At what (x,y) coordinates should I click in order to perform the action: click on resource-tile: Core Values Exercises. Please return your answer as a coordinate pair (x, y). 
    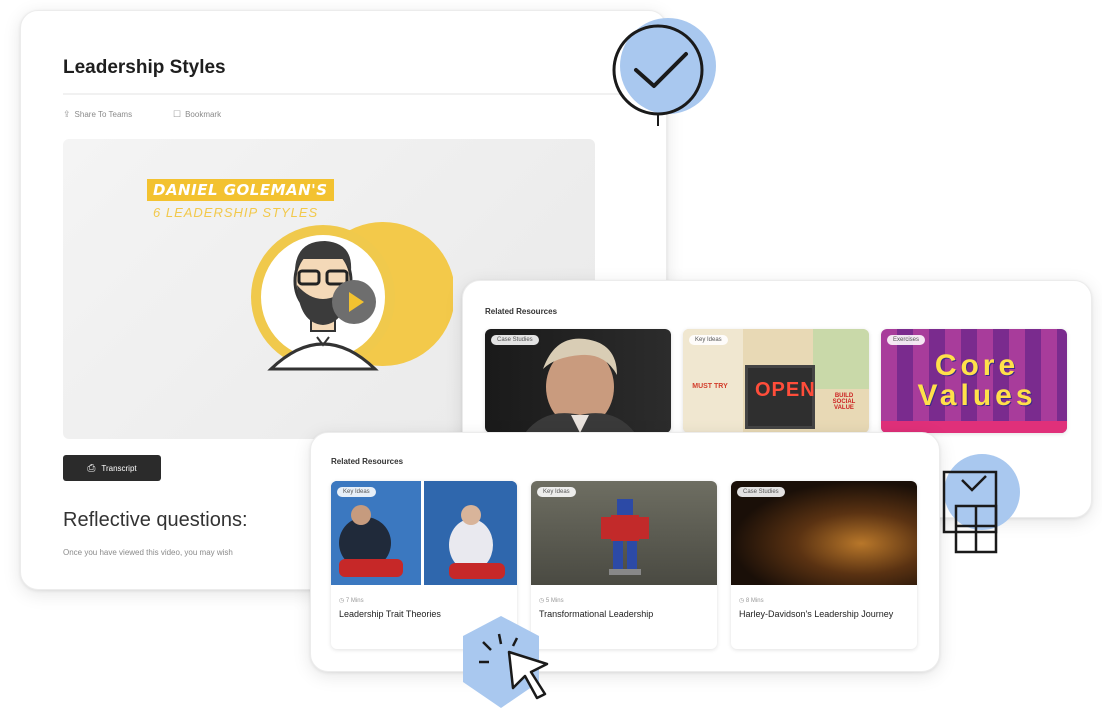
    Looking at the image, I should click on (974, 381).